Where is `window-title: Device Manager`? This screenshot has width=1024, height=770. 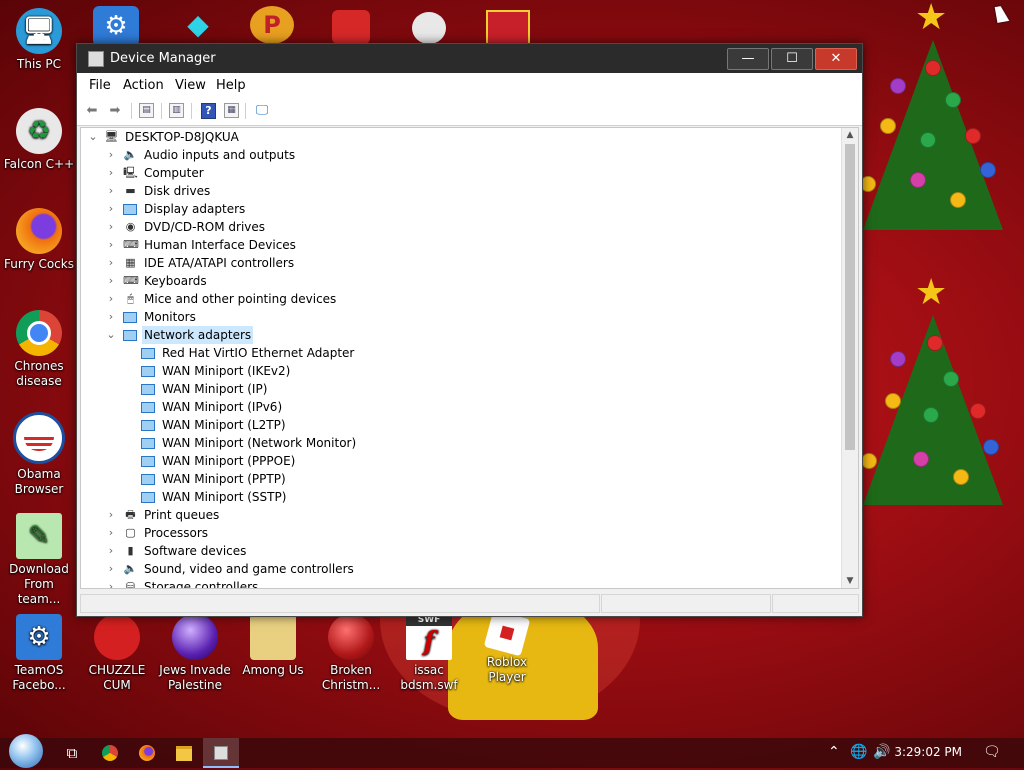
window-title: Device Manager is located at coordinates (163, 58).